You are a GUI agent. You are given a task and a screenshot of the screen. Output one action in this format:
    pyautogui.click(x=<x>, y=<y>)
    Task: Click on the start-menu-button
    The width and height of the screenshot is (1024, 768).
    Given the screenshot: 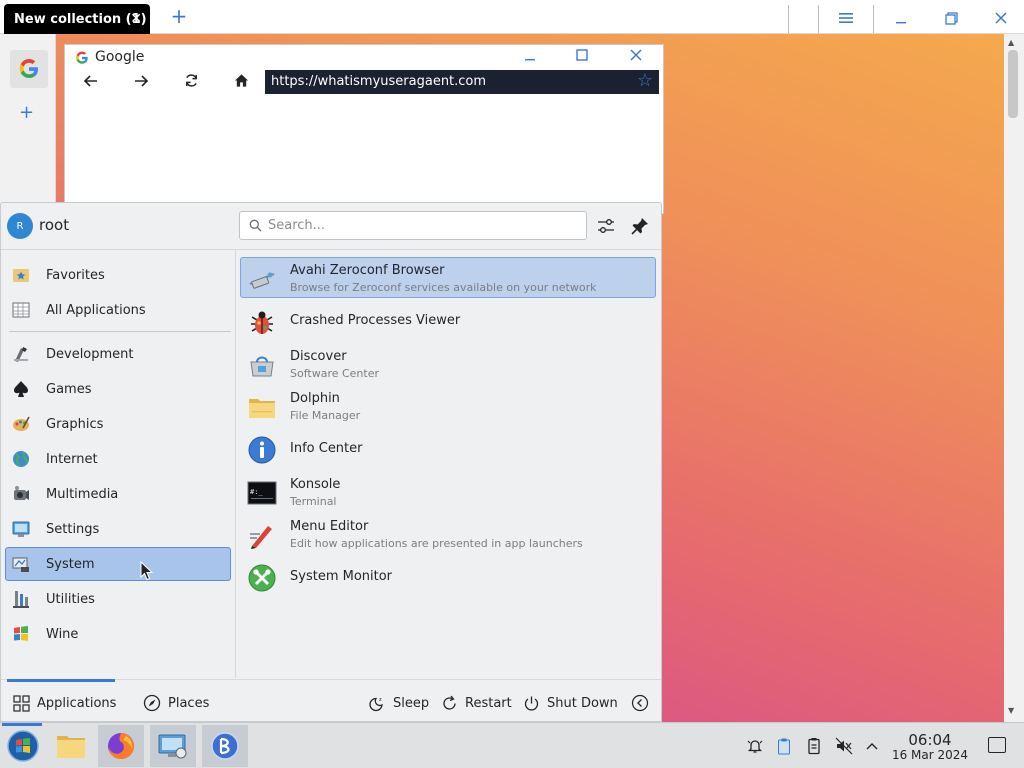 What is the action you would take?
    pyautogui.click(x=23, y=746)
    